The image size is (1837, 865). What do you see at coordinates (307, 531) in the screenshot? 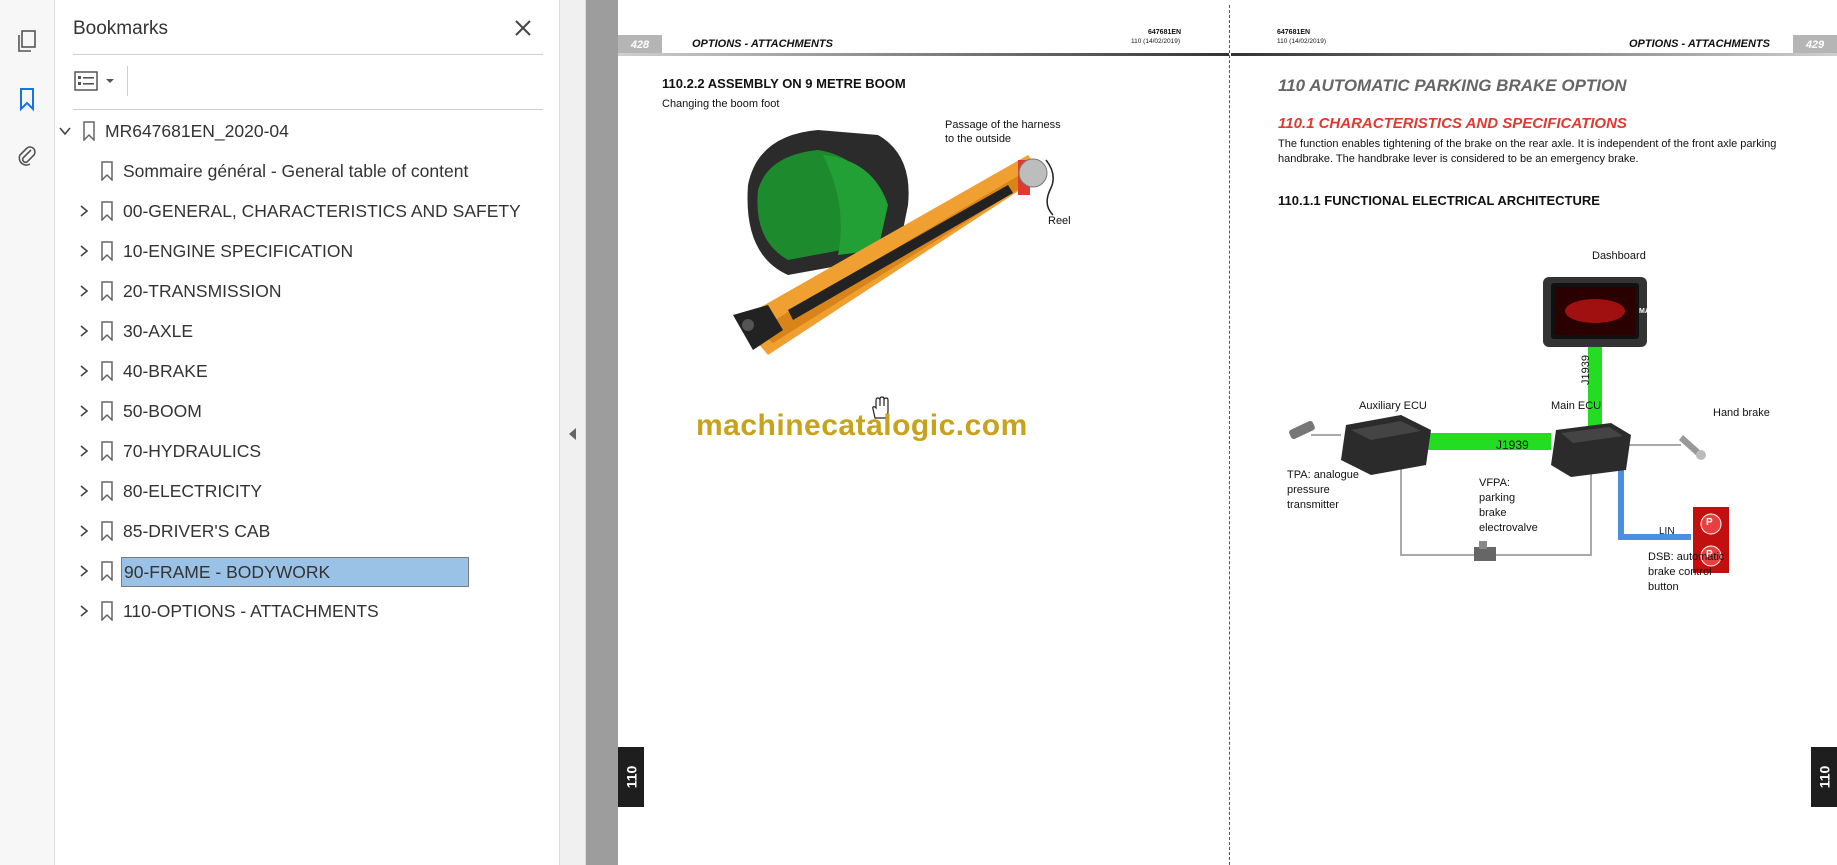
I see `bookmark-row: 85-DRIVER'S CAB` at bounding box center [307, 531].